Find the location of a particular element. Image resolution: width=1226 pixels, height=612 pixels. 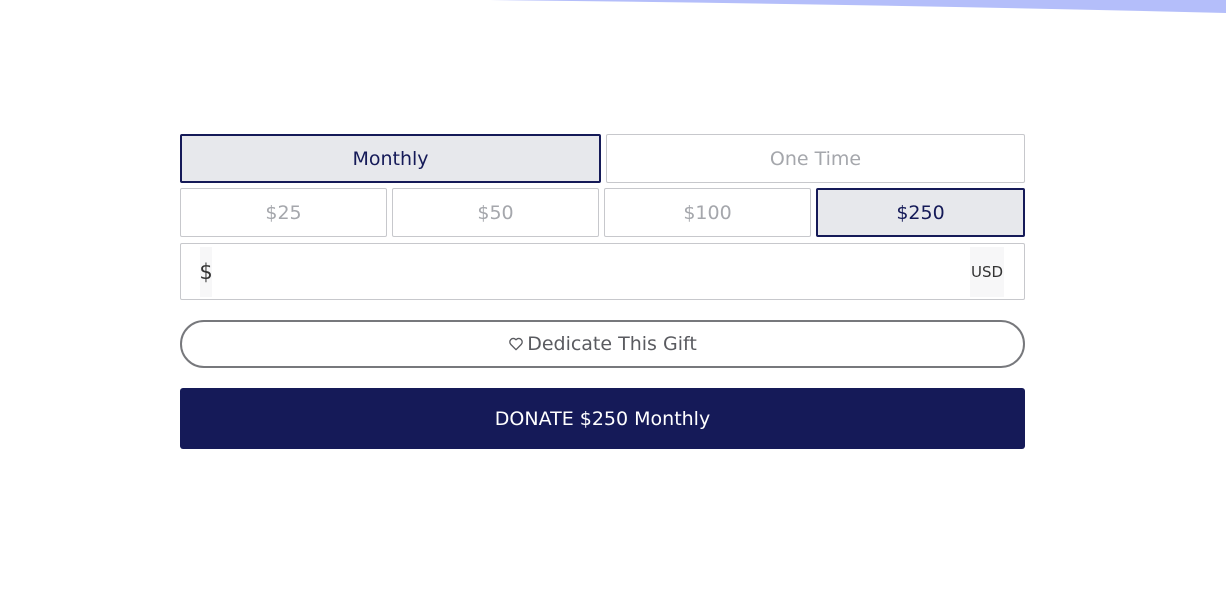

custom-amount-field: $ USD is located at coordinates (602, 271).